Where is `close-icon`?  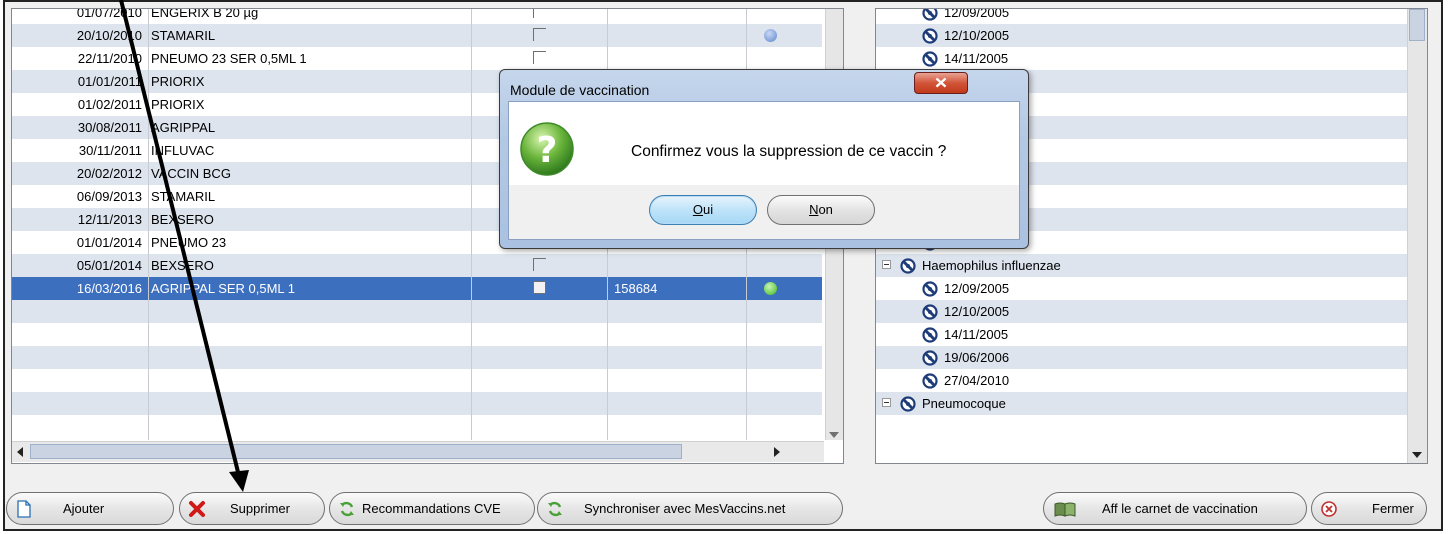
close-icon is located at coordinates (941, 82).